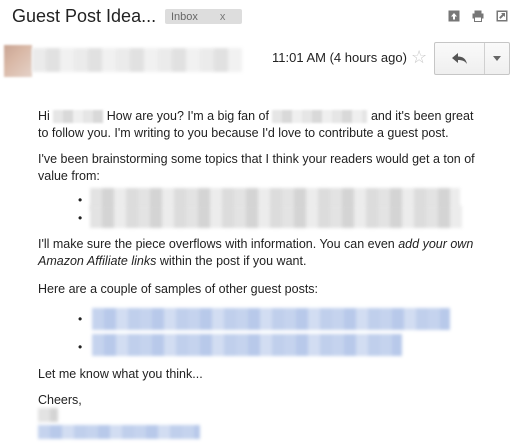  I want to click on inbox-label-chip: Inbox x, so click(203, 16).